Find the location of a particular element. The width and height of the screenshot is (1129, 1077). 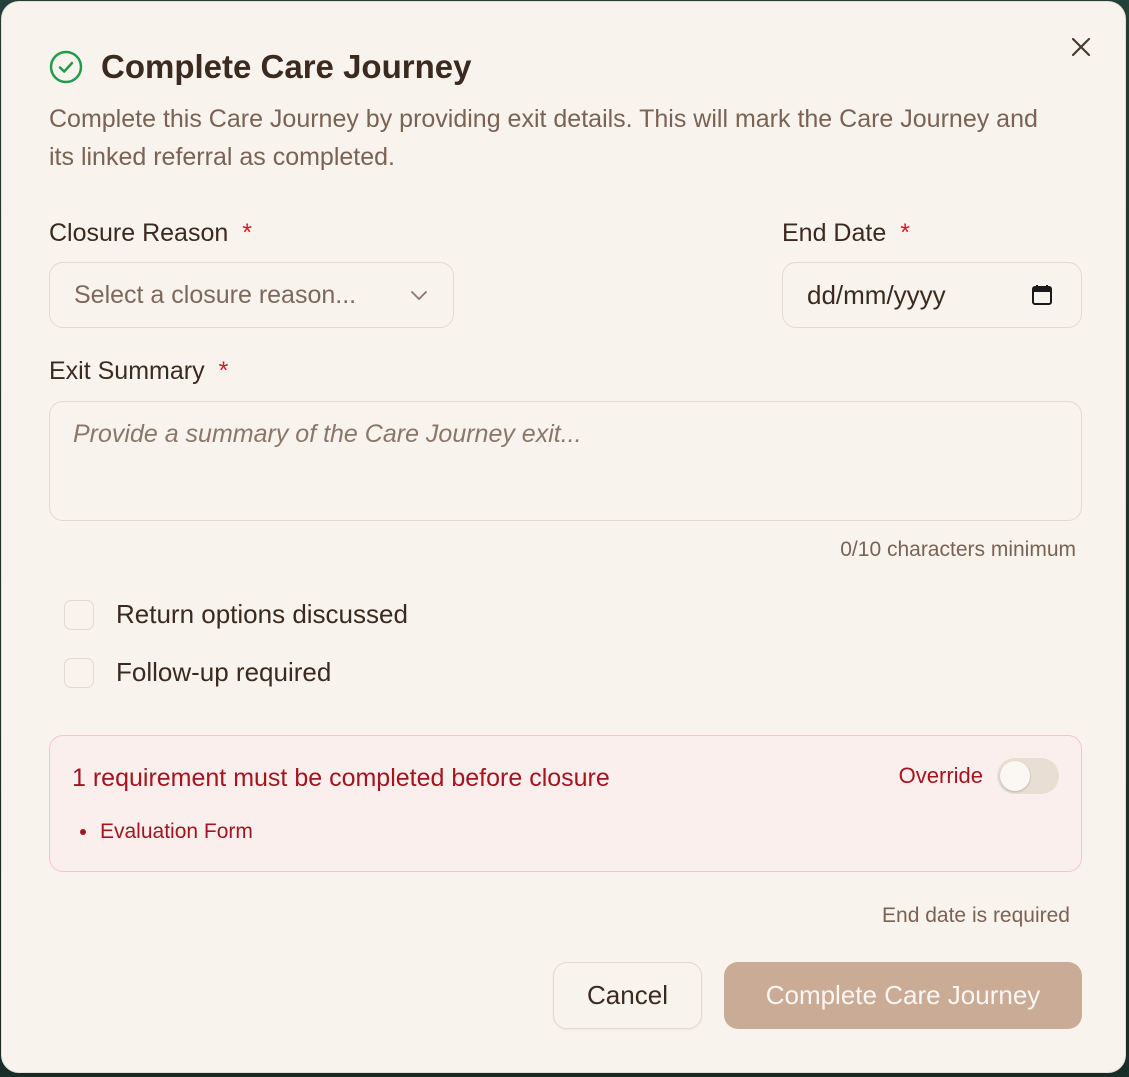

validation-message: End date is required is located at coordinates (976, 915).